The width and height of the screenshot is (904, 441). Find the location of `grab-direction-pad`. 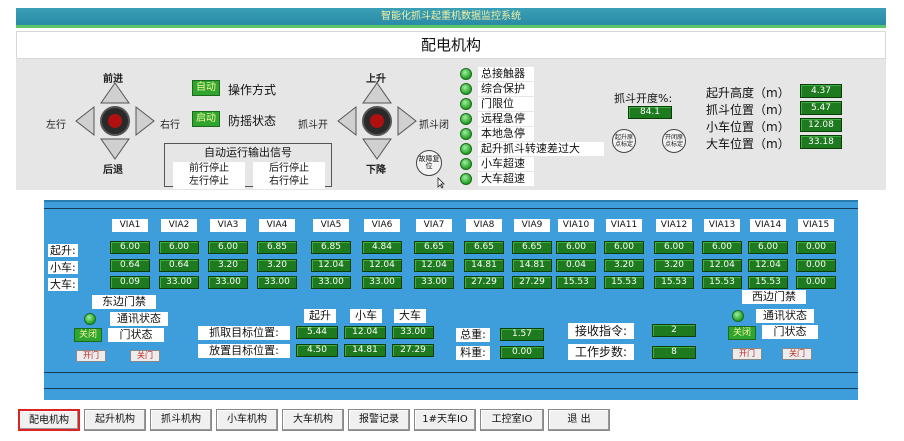

grab-direction-pad is located at coordinates (377, 121).